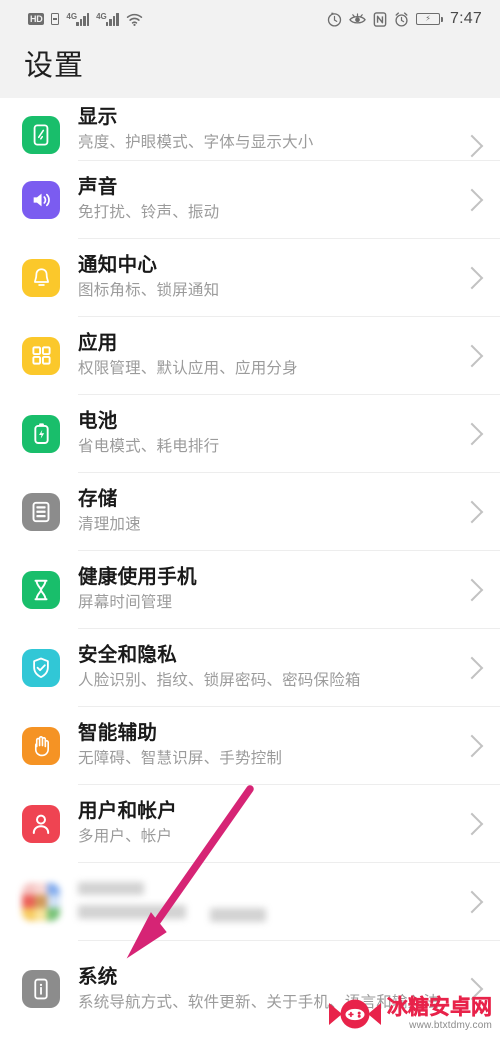 The width and height of the screenshot is (500, 1039). I want to click on watermark-site-name: 冰糖安卓网, so click(439, 1007).